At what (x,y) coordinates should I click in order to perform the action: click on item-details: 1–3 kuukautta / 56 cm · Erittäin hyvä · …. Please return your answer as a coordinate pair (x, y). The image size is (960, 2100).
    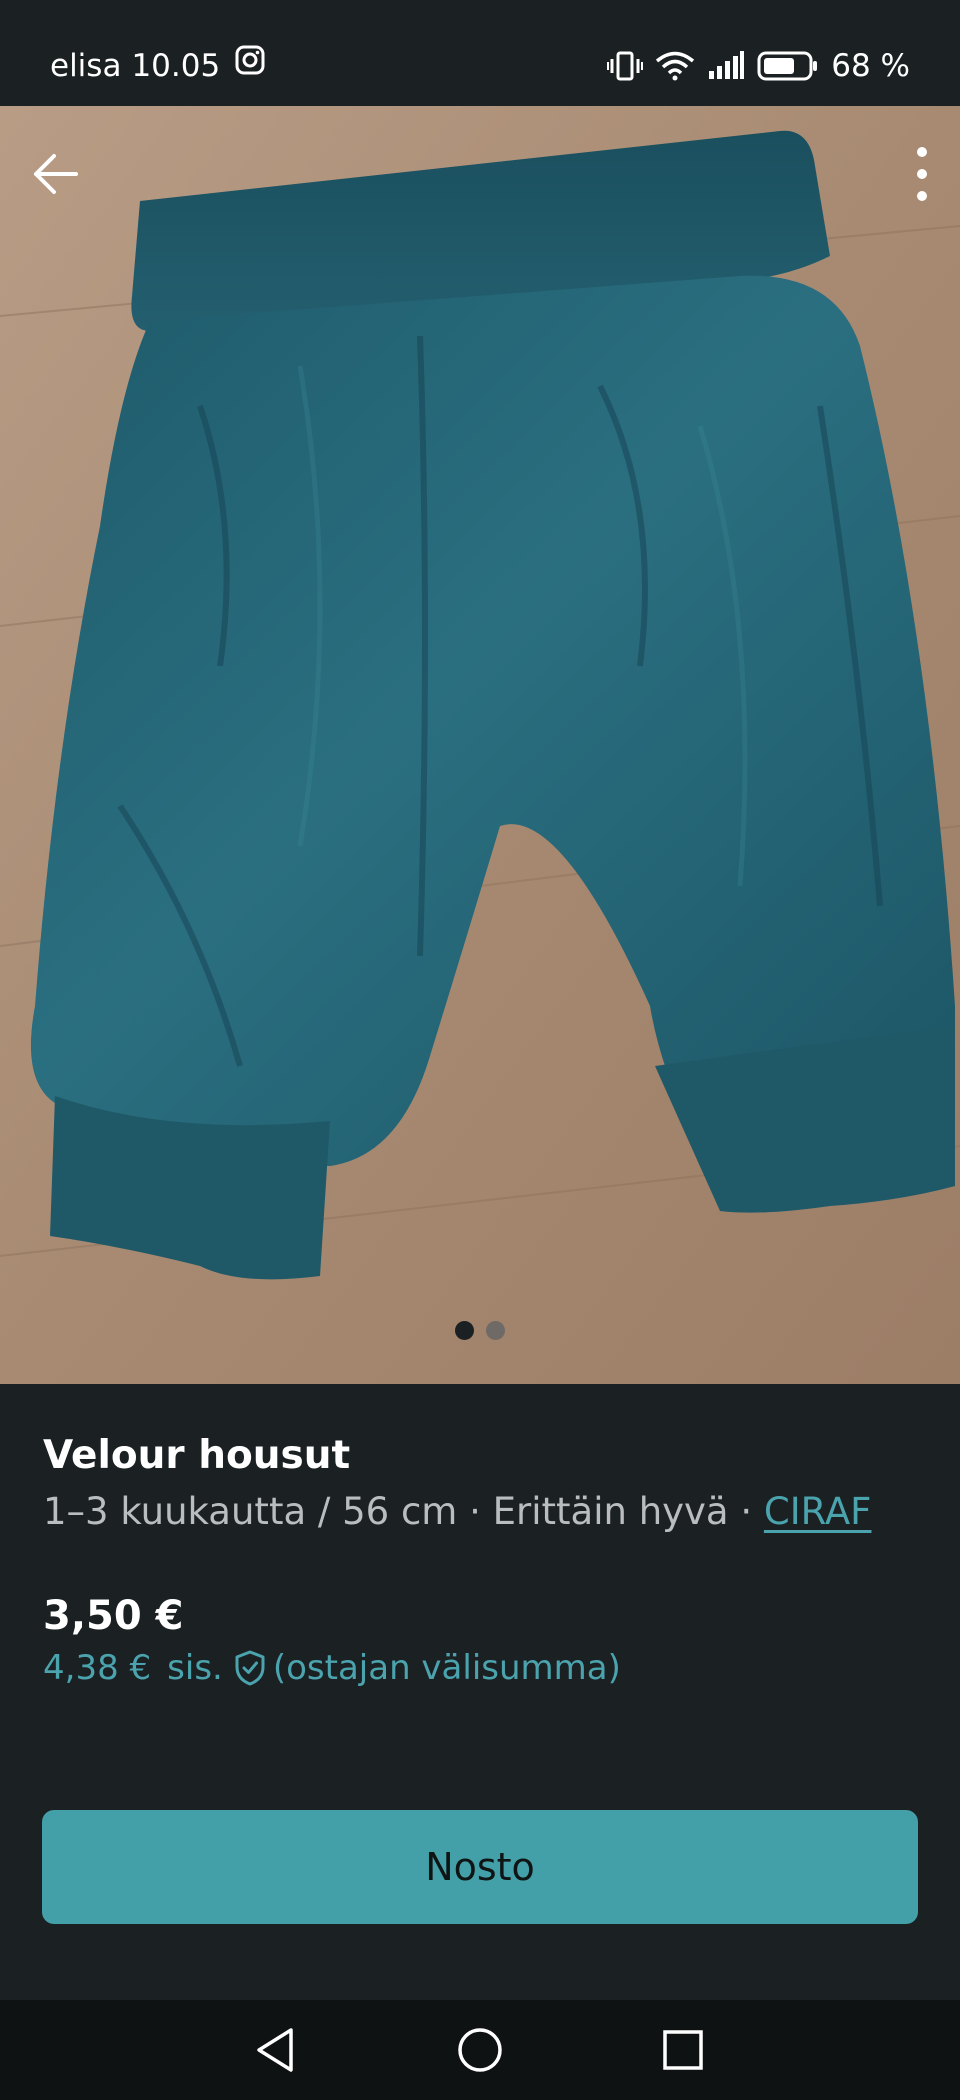
    Looking at the image, I should click on (483, 1512).